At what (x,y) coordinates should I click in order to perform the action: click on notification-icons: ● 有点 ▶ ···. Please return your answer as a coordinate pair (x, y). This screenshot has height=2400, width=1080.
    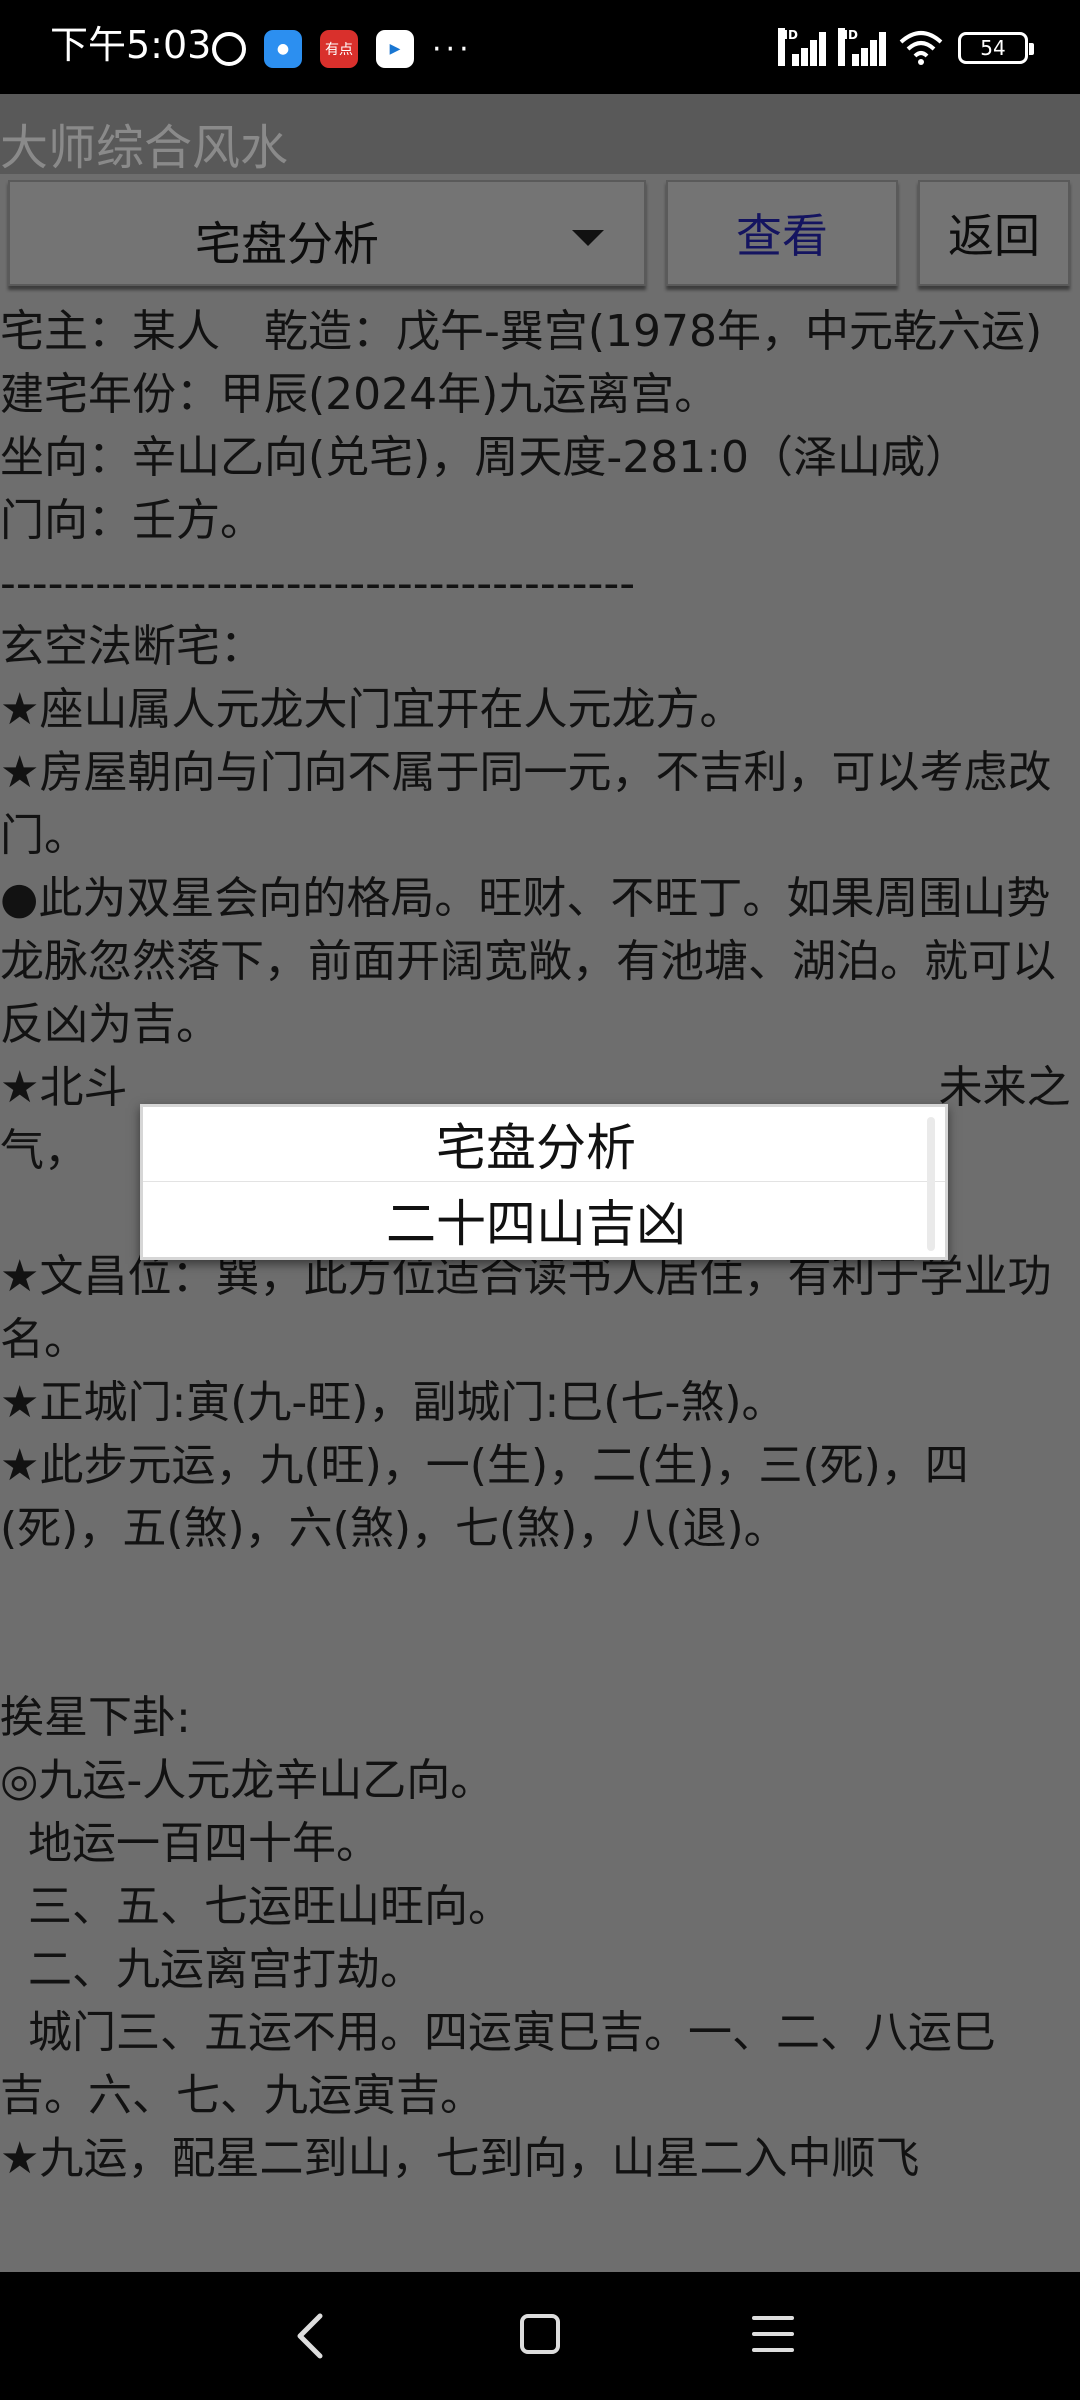
    Looking at the image, I should click on (342, 49).